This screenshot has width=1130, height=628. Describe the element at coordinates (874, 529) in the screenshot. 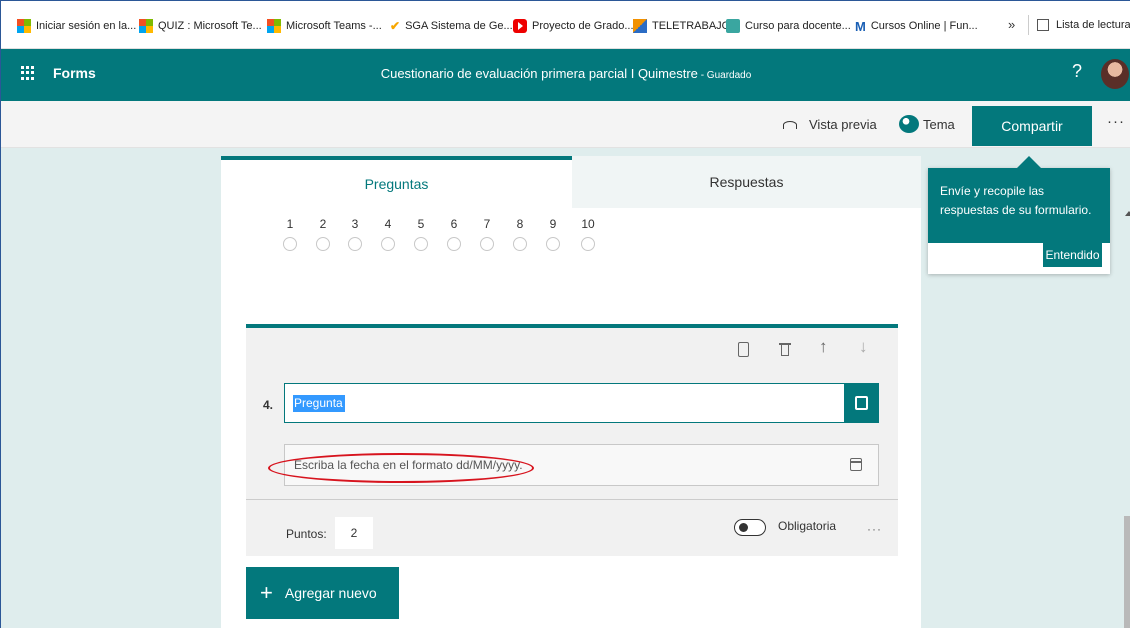

I see `question-more-icon: ···` at that location.